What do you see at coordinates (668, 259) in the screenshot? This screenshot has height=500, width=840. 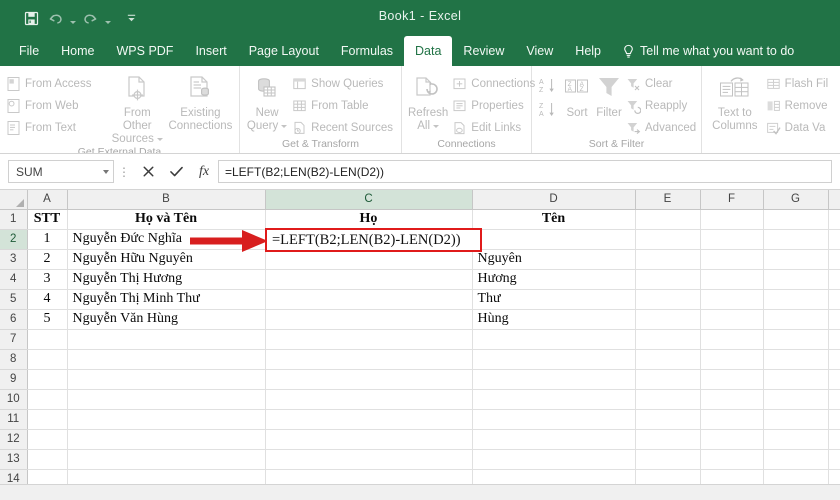 I see `cell-e3` at bounding box center [668, 259].